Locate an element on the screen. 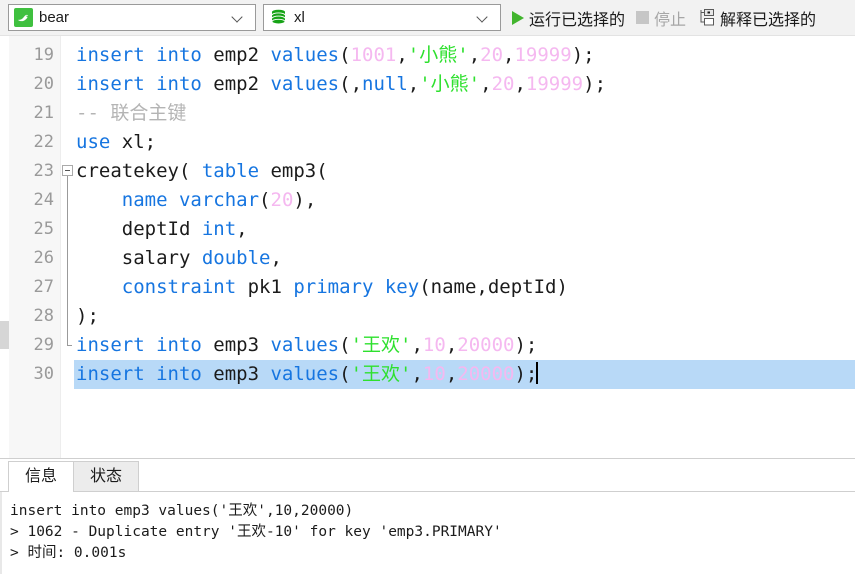  code-token-kw: name varchar is located at coordinates (190, 200).